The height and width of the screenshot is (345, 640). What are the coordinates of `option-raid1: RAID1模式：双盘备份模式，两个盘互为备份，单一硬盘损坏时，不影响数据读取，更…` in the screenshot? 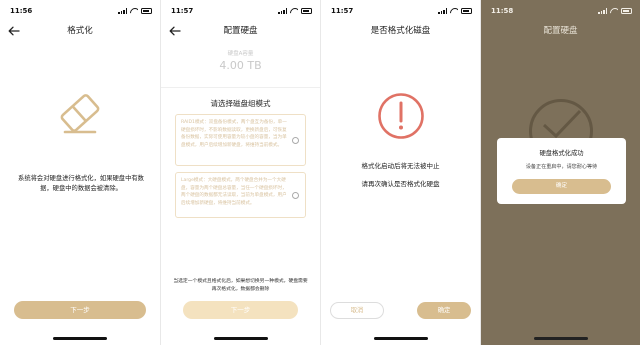 It's located at (240, 140).